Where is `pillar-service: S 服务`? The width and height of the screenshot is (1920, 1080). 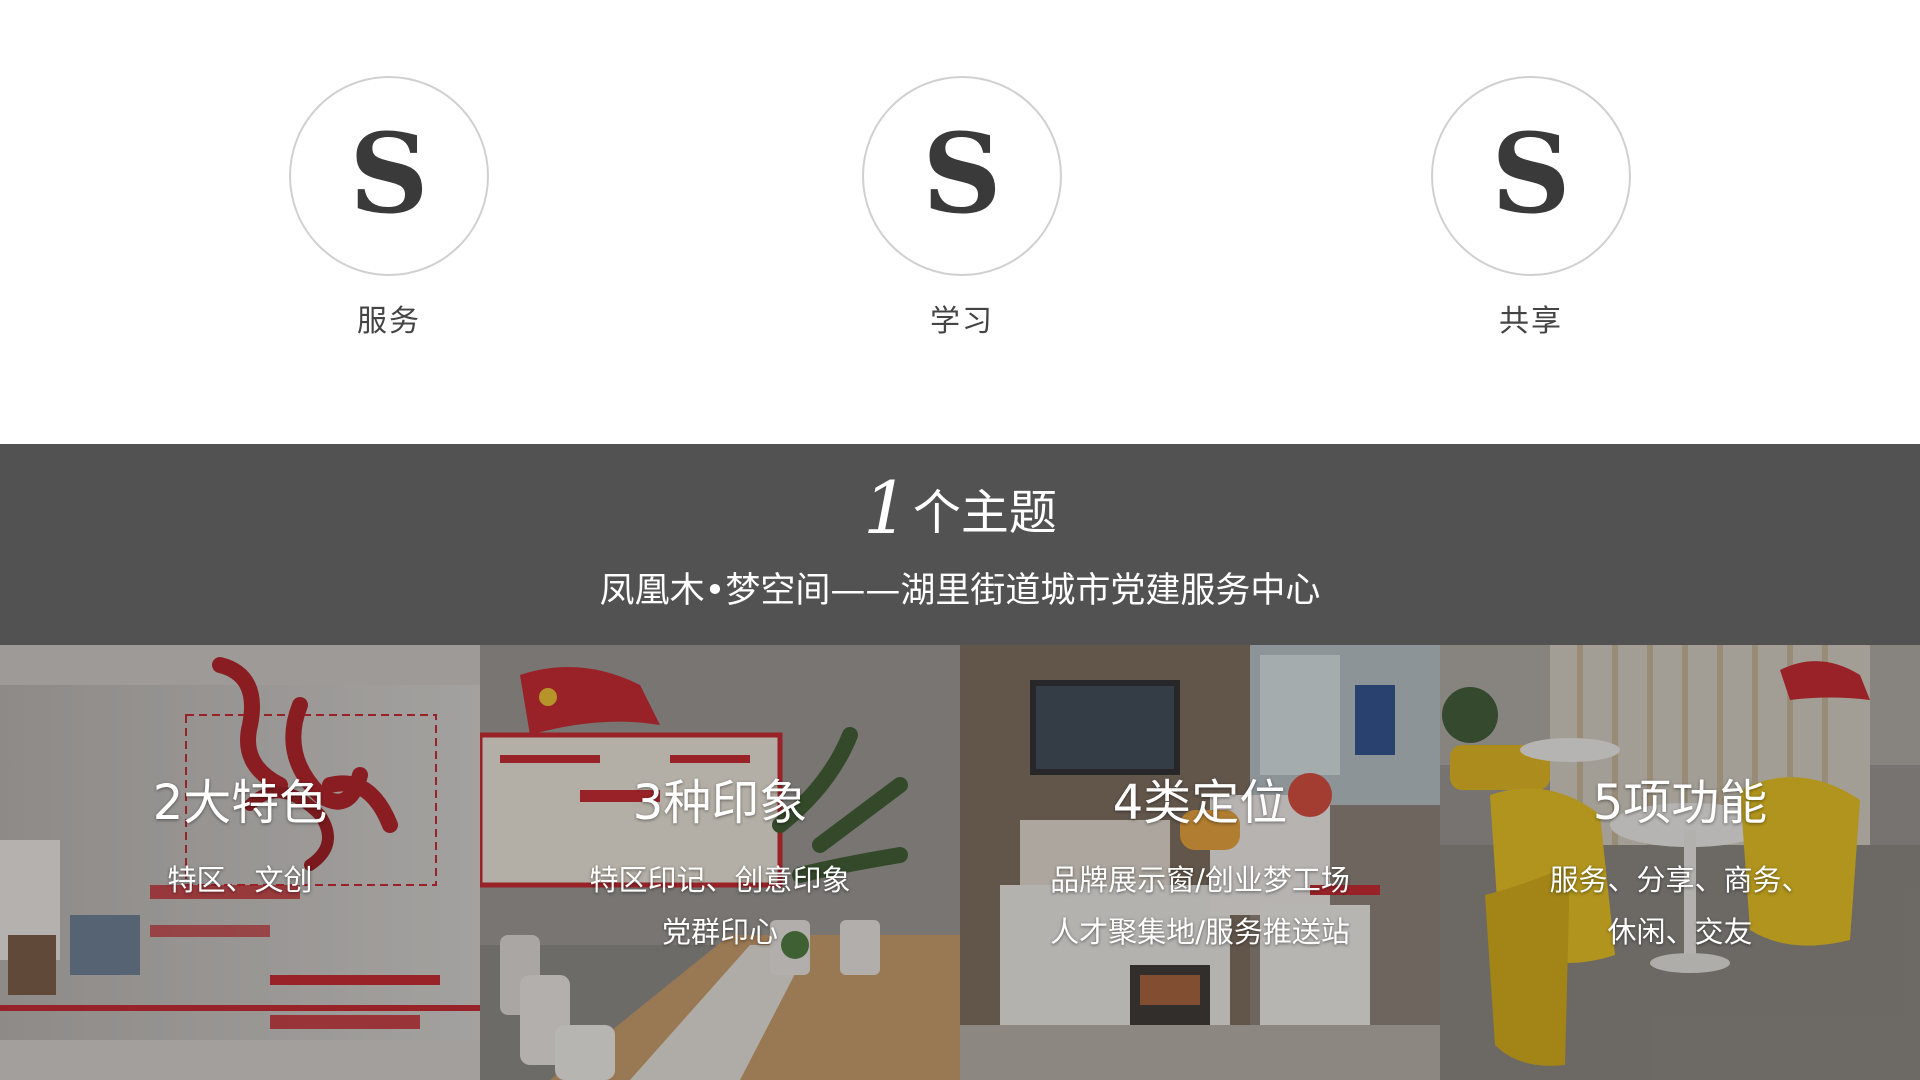
pillar-service: S 服务 is located at coordinates (389, 208).